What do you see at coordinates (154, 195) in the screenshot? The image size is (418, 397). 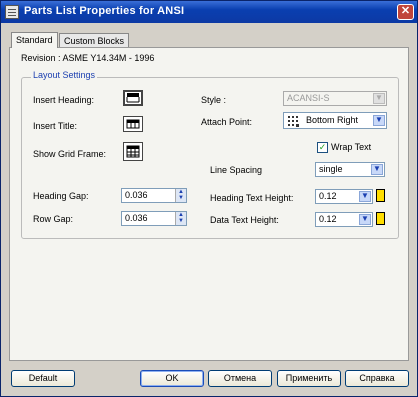 I see `heading-gap-input: 0.036 ▲ ▼` at bounding box center [154, 195].